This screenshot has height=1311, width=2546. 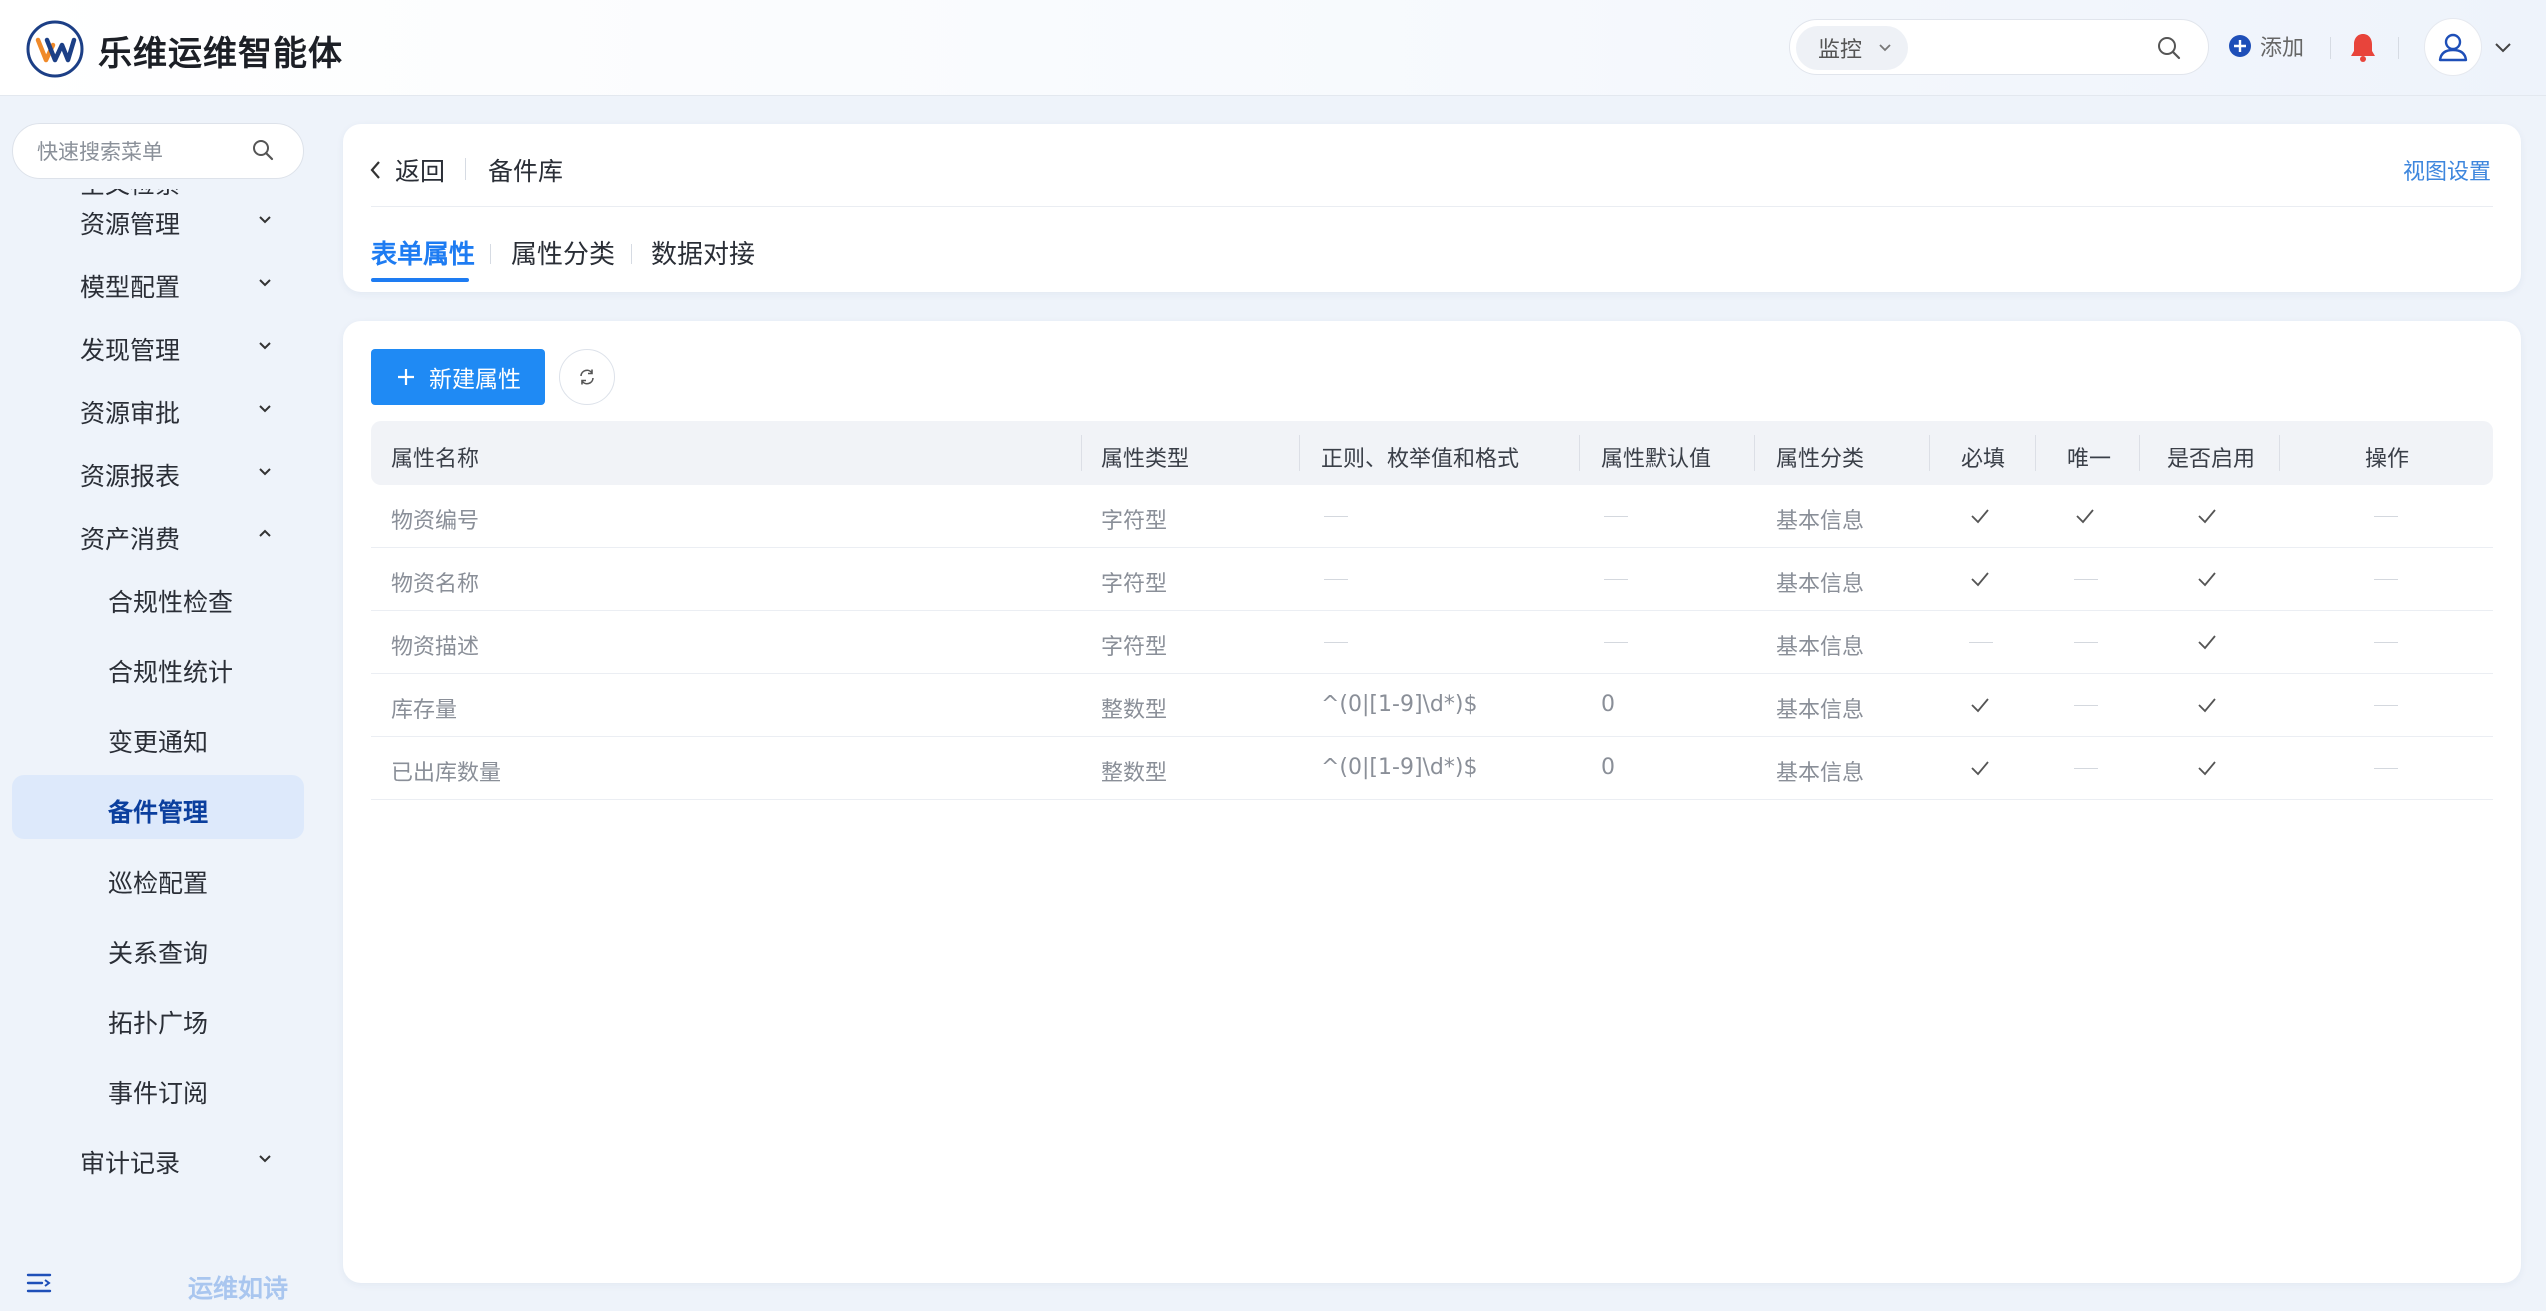 What do you see at coordinates (420, 171) in the screenshot?
I see `back-label: 返回` at bounding box center [420, 171].